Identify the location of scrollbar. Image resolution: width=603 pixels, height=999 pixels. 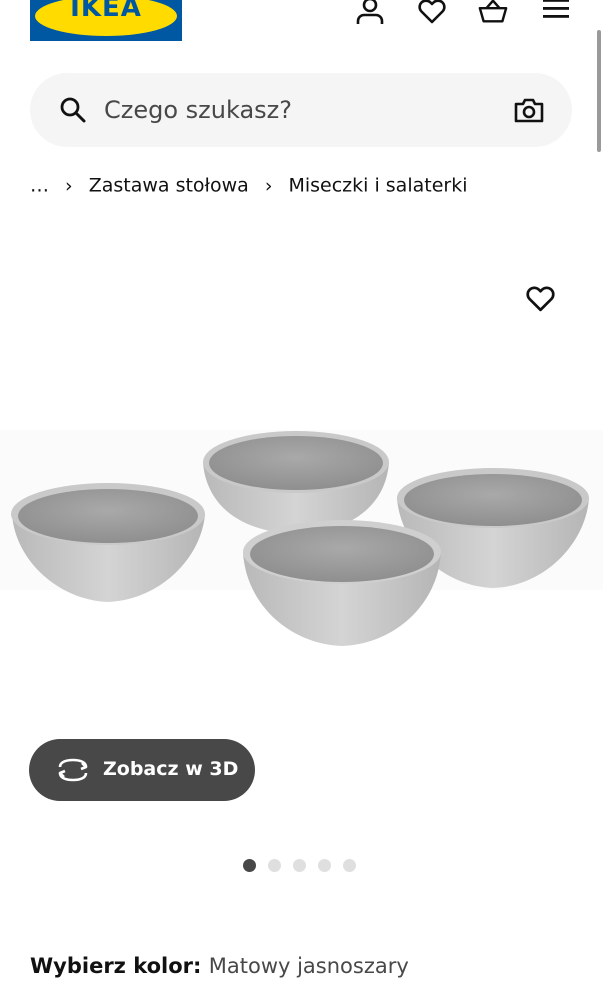
(599, 91).